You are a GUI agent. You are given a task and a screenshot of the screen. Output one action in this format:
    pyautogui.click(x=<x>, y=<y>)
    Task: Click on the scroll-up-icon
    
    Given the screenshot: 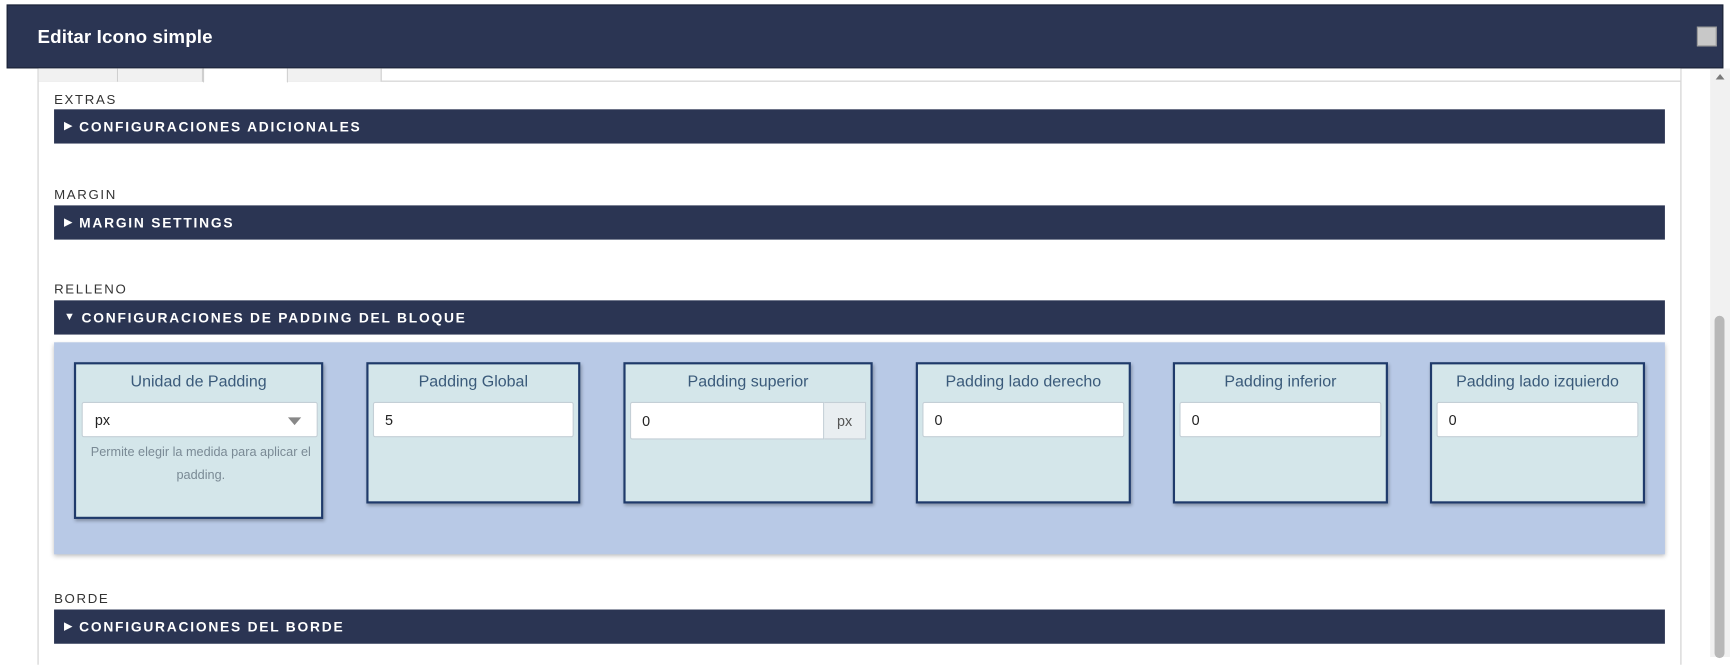 What is the action you would take?
    pyautogui.click(x=1720, y=76)
    